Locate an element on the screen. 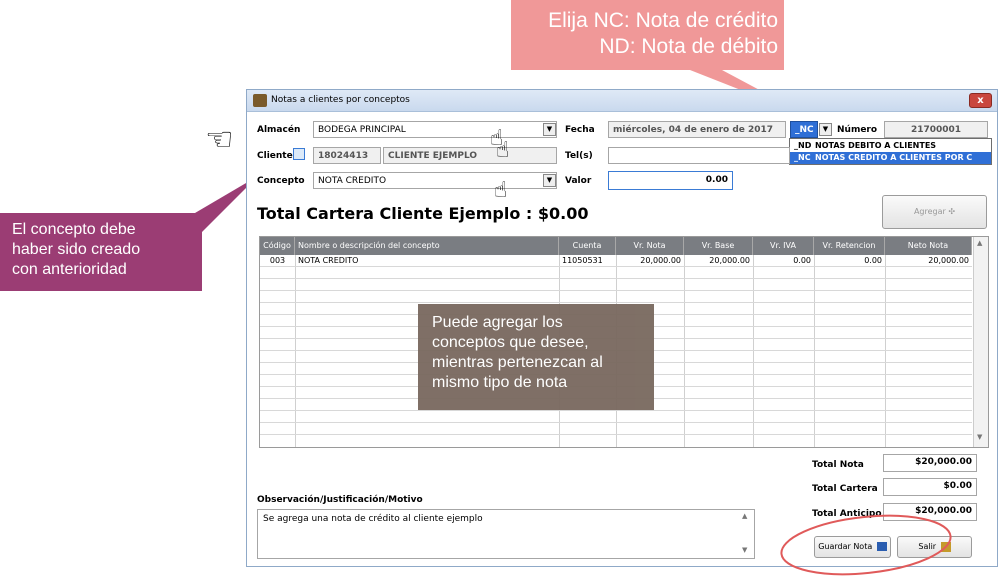 The width and height of the screenshot is (1000, 577). callout-text: Puede agregar los is located at coordinates (497, 322).